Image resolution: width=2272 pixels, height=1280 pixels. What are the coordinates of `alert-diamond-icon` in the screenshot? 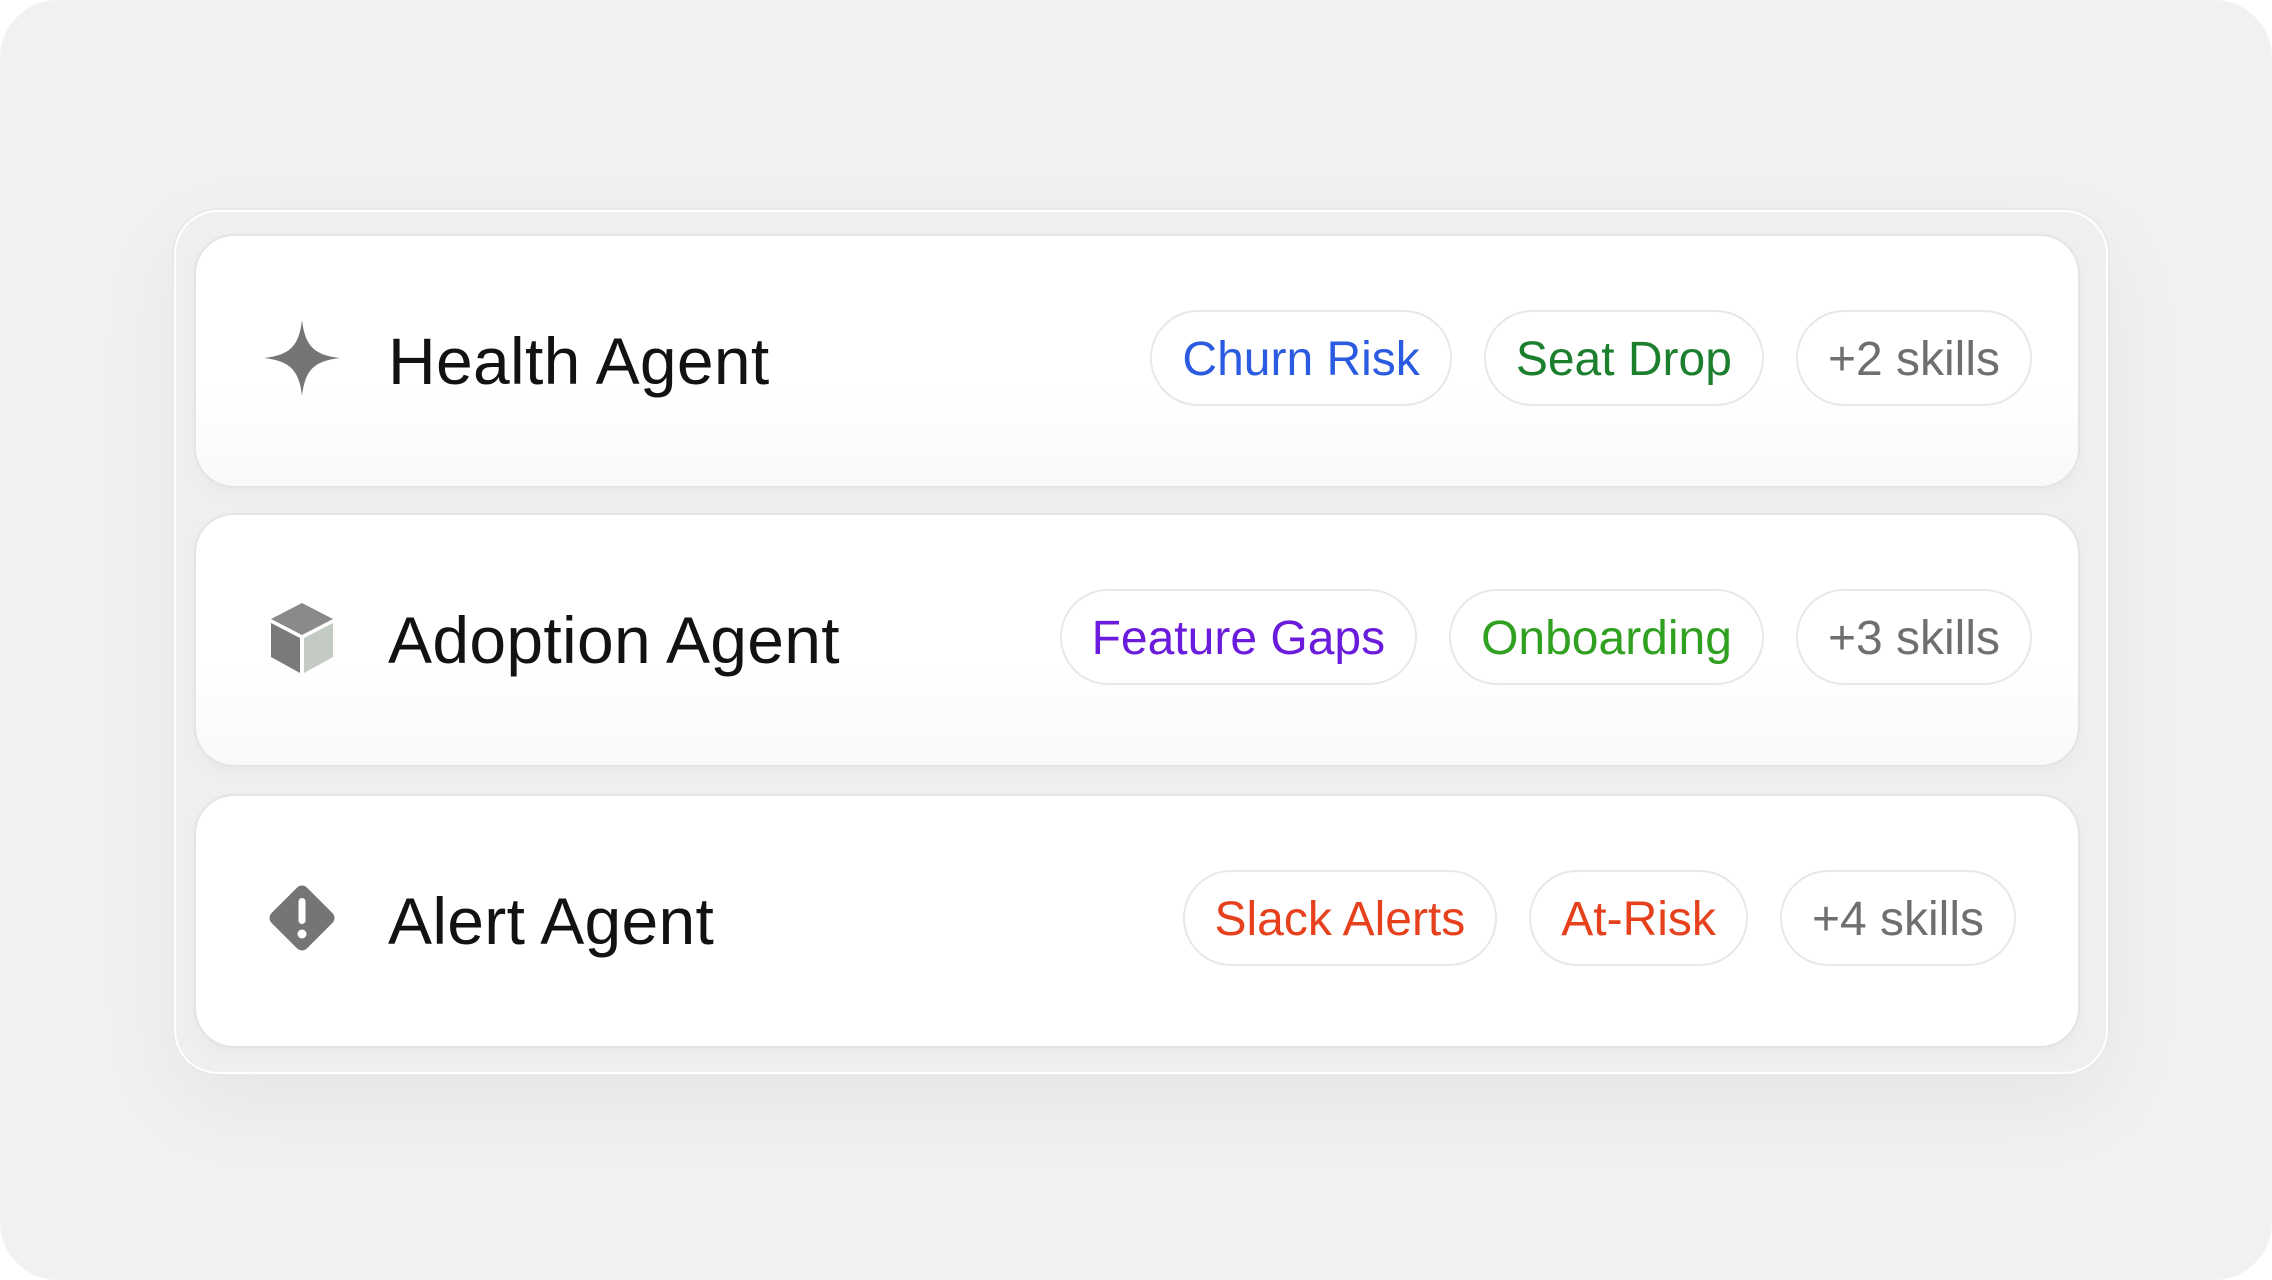 It's located at (302, 918).